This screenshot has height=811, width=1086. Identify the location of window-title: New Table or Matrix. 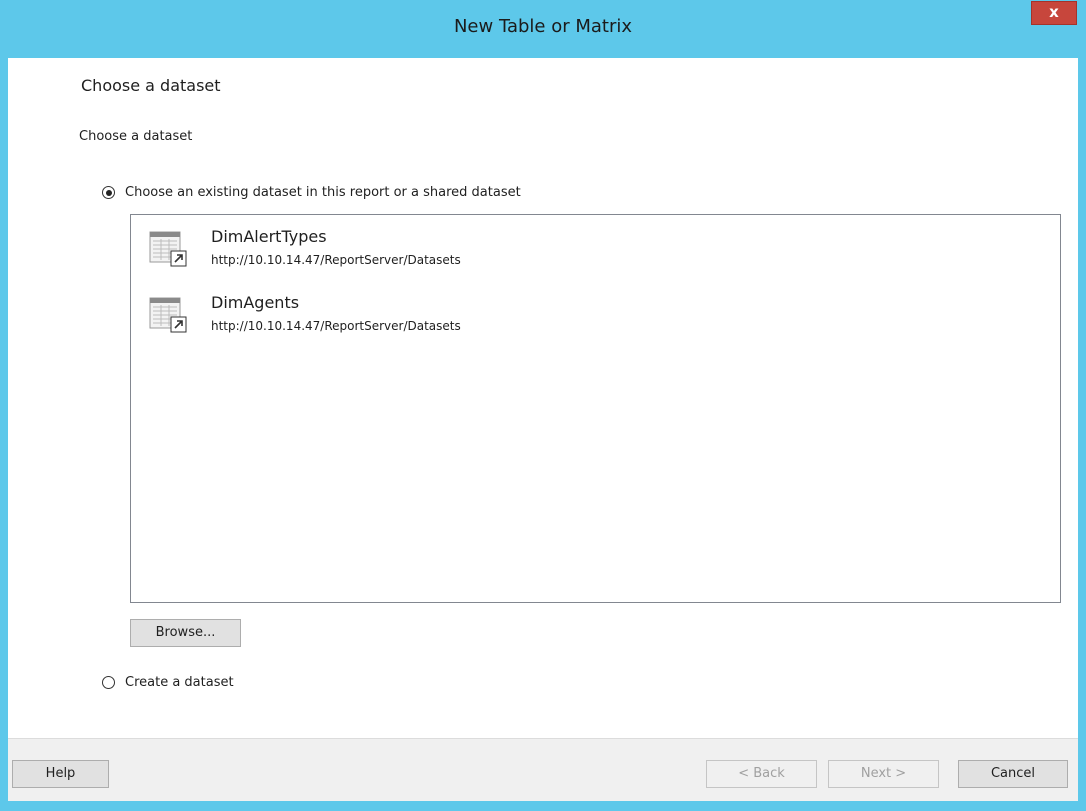
(543, 26).